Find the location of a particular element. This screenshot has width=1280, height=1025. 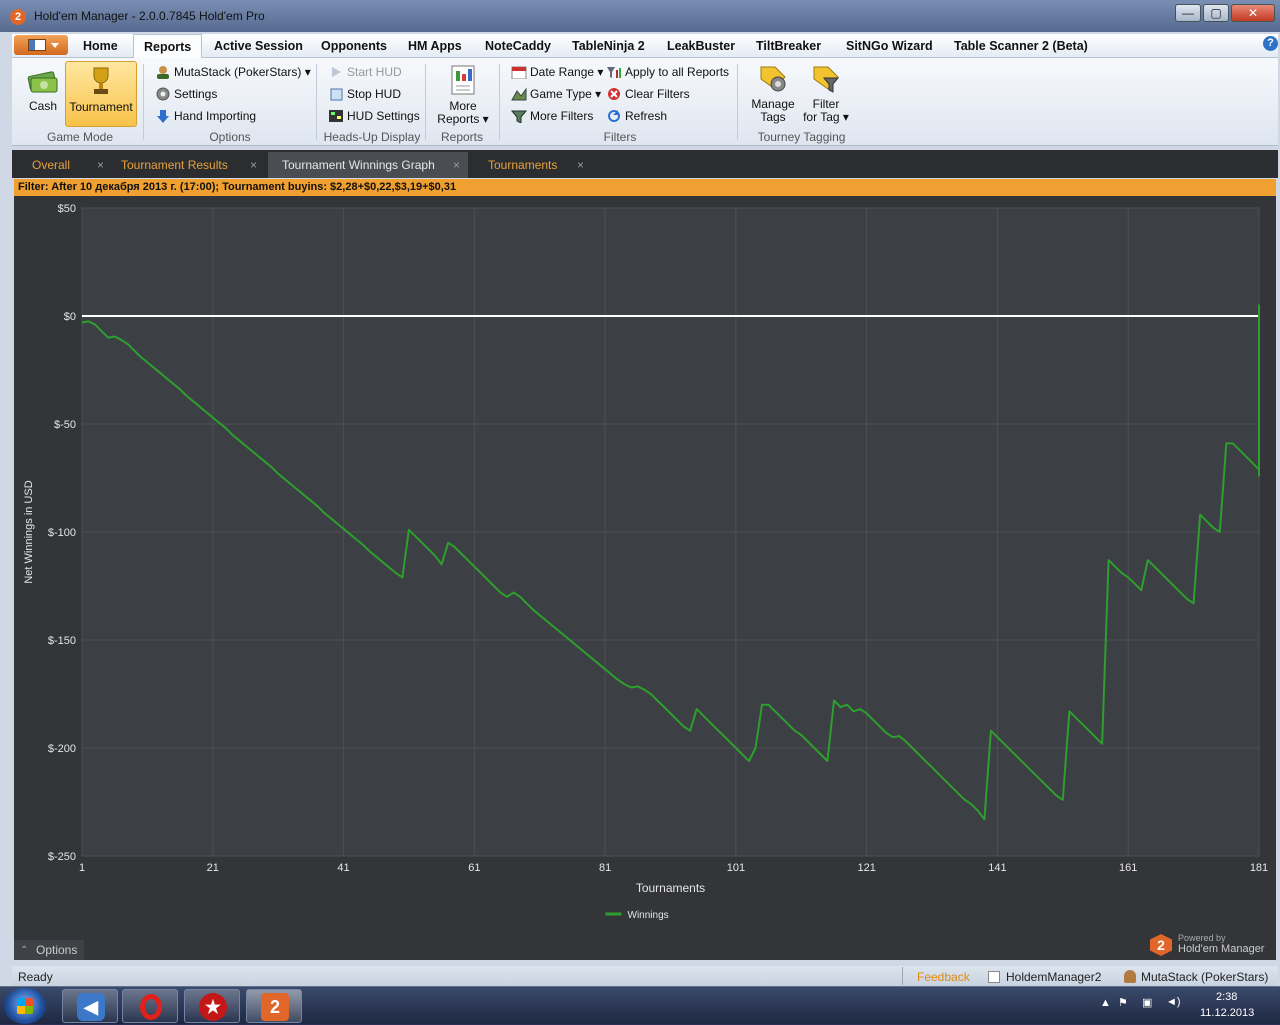

tournament-button: Tournament is located at coordinates (101, 94).